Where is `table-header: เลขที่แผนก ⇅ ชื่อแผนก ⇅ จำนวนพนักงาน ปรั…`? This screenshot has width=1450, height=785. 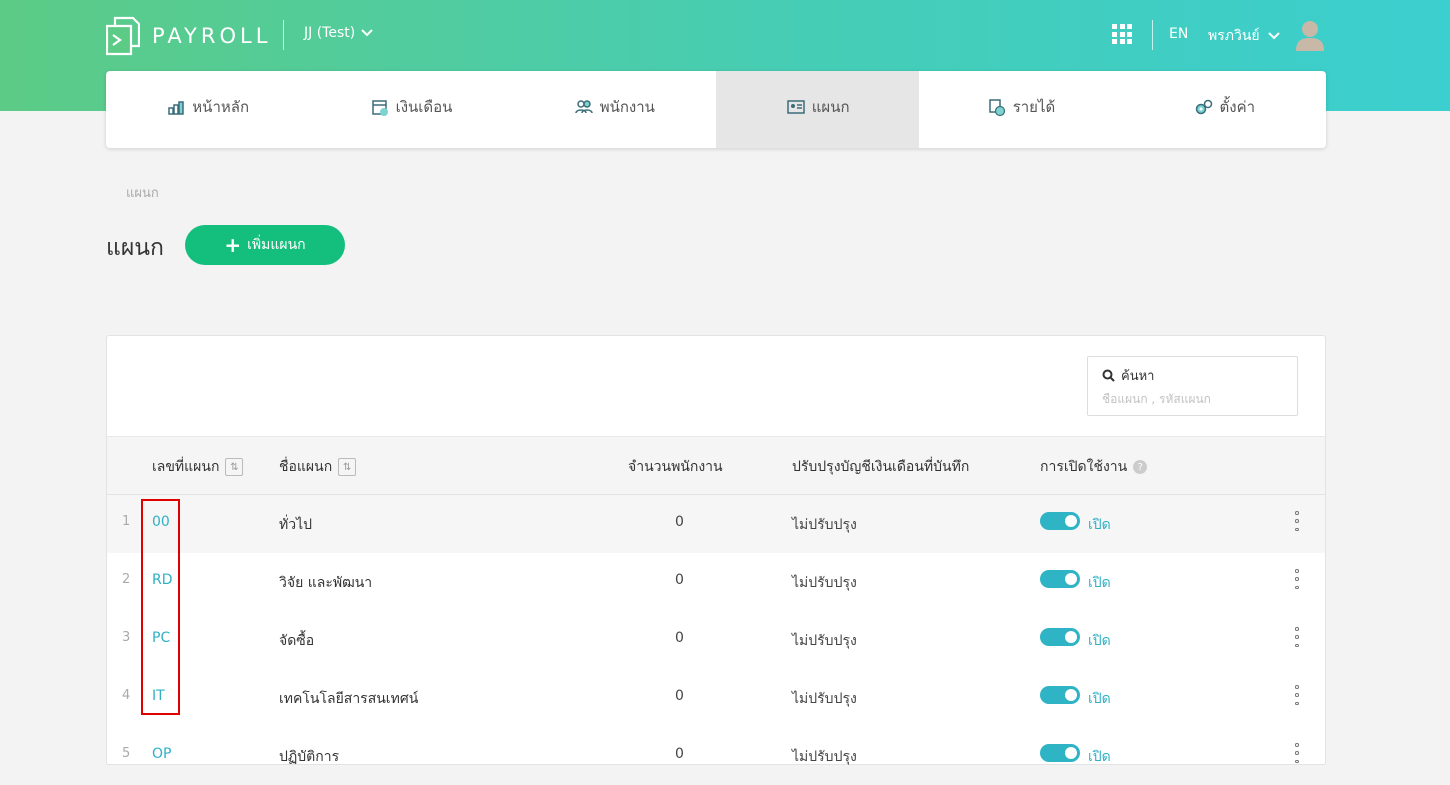 table-header: เลขที่แผนก ⇅ ชื่อแผนก ⇅ จำนวนพนักงาน ปรั… is located at coordinates (716, 465).